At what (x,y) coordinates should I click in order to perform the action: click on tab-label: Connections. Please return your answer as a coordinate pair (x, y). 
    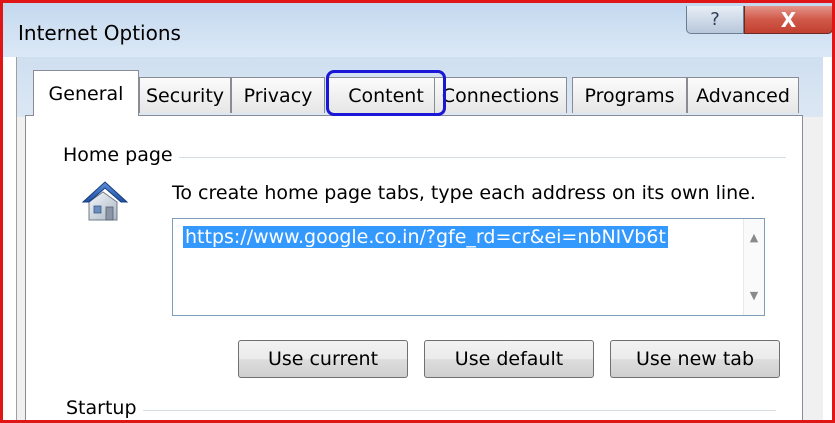
    Looking at the image, I should click on (500, 95).